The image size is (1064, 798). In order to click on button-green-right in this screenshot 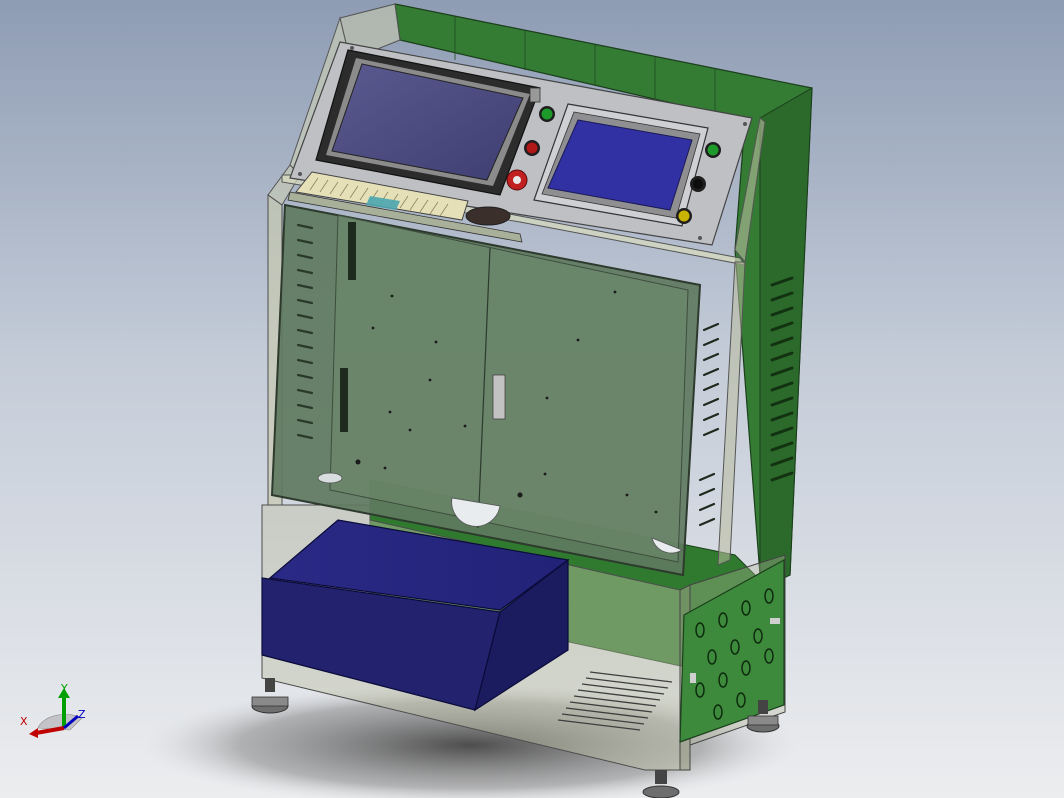, I will do `click(713, 150)`.